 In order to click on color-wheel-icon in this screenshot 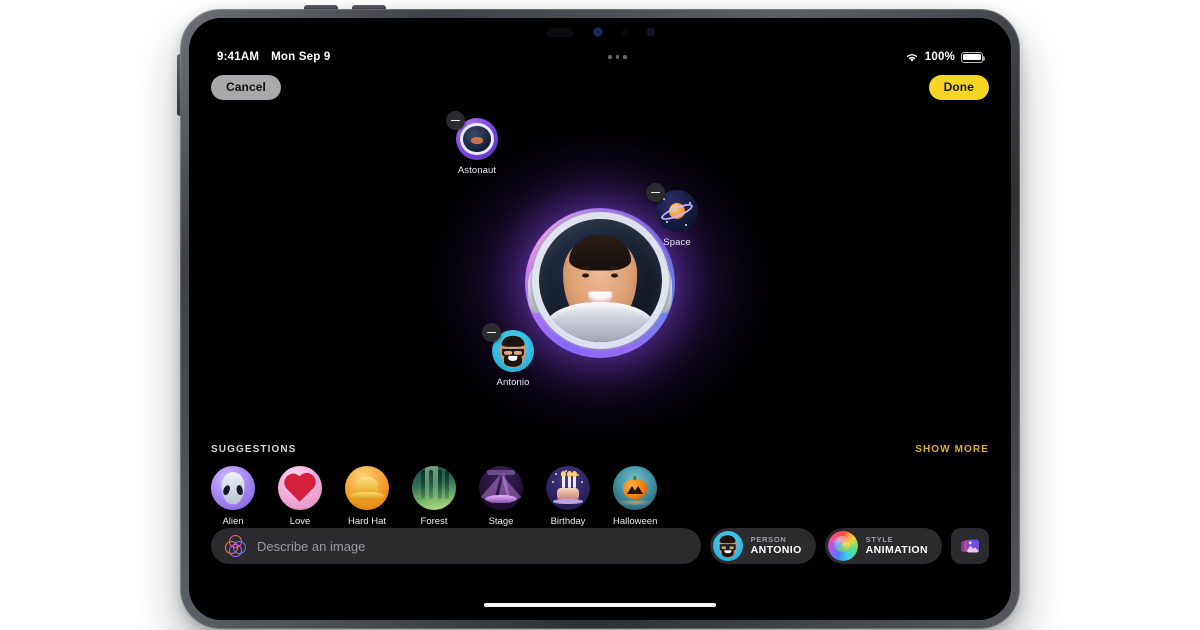, I will do `click(842, 546)`.